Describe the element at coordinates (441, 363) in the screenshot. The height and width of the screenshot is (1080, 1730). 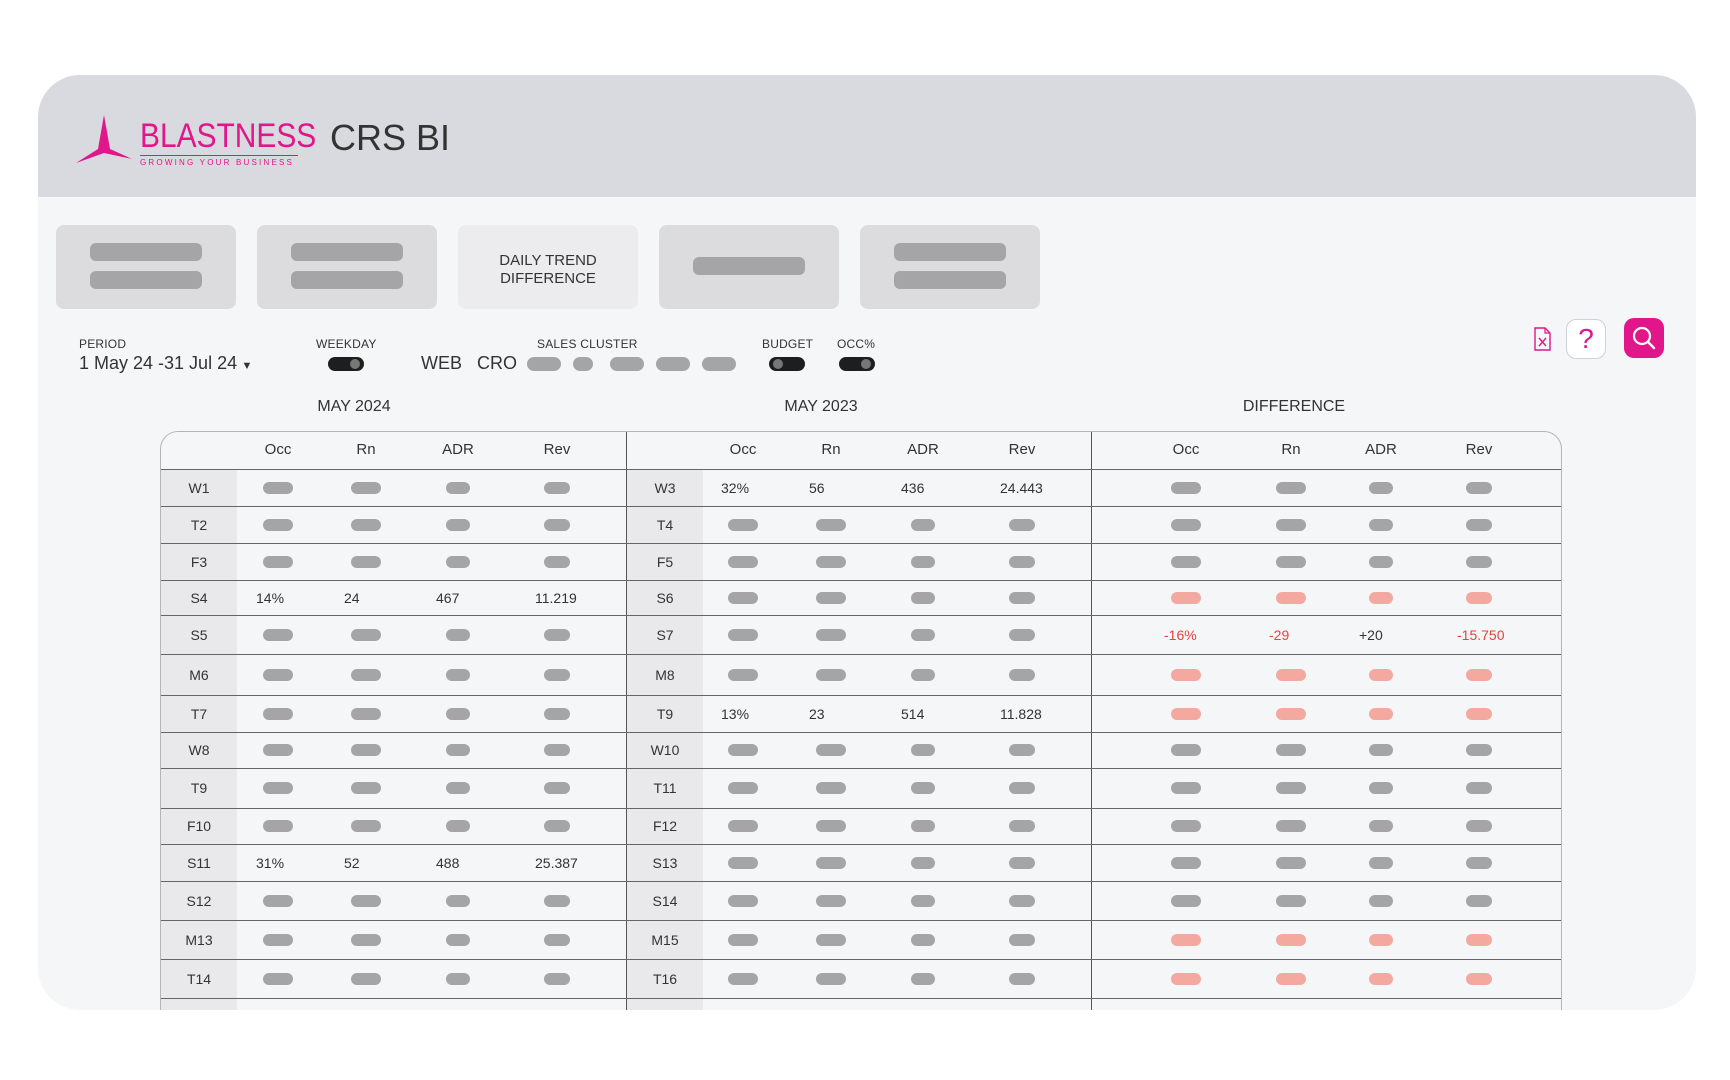
I see `channel-web: WEB` at that location.